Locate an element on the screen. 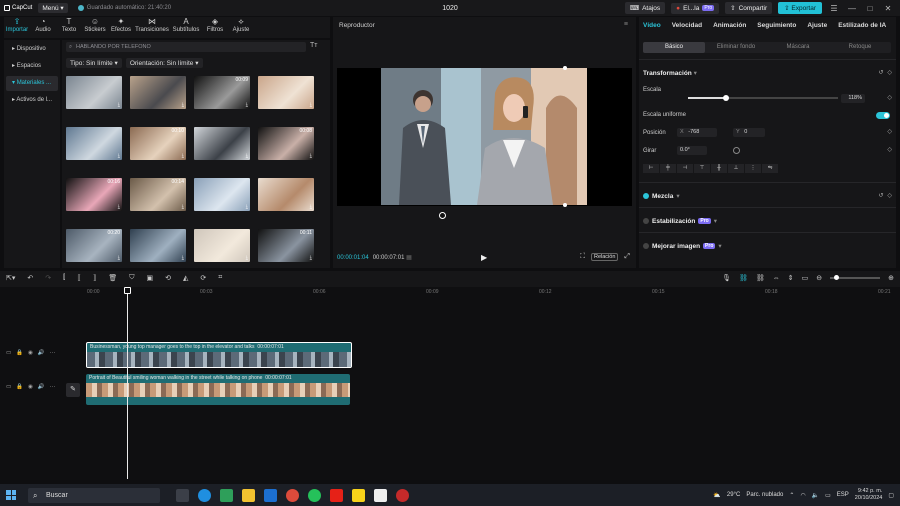  tool-text: T Texto is located at coordinates (69, 27).